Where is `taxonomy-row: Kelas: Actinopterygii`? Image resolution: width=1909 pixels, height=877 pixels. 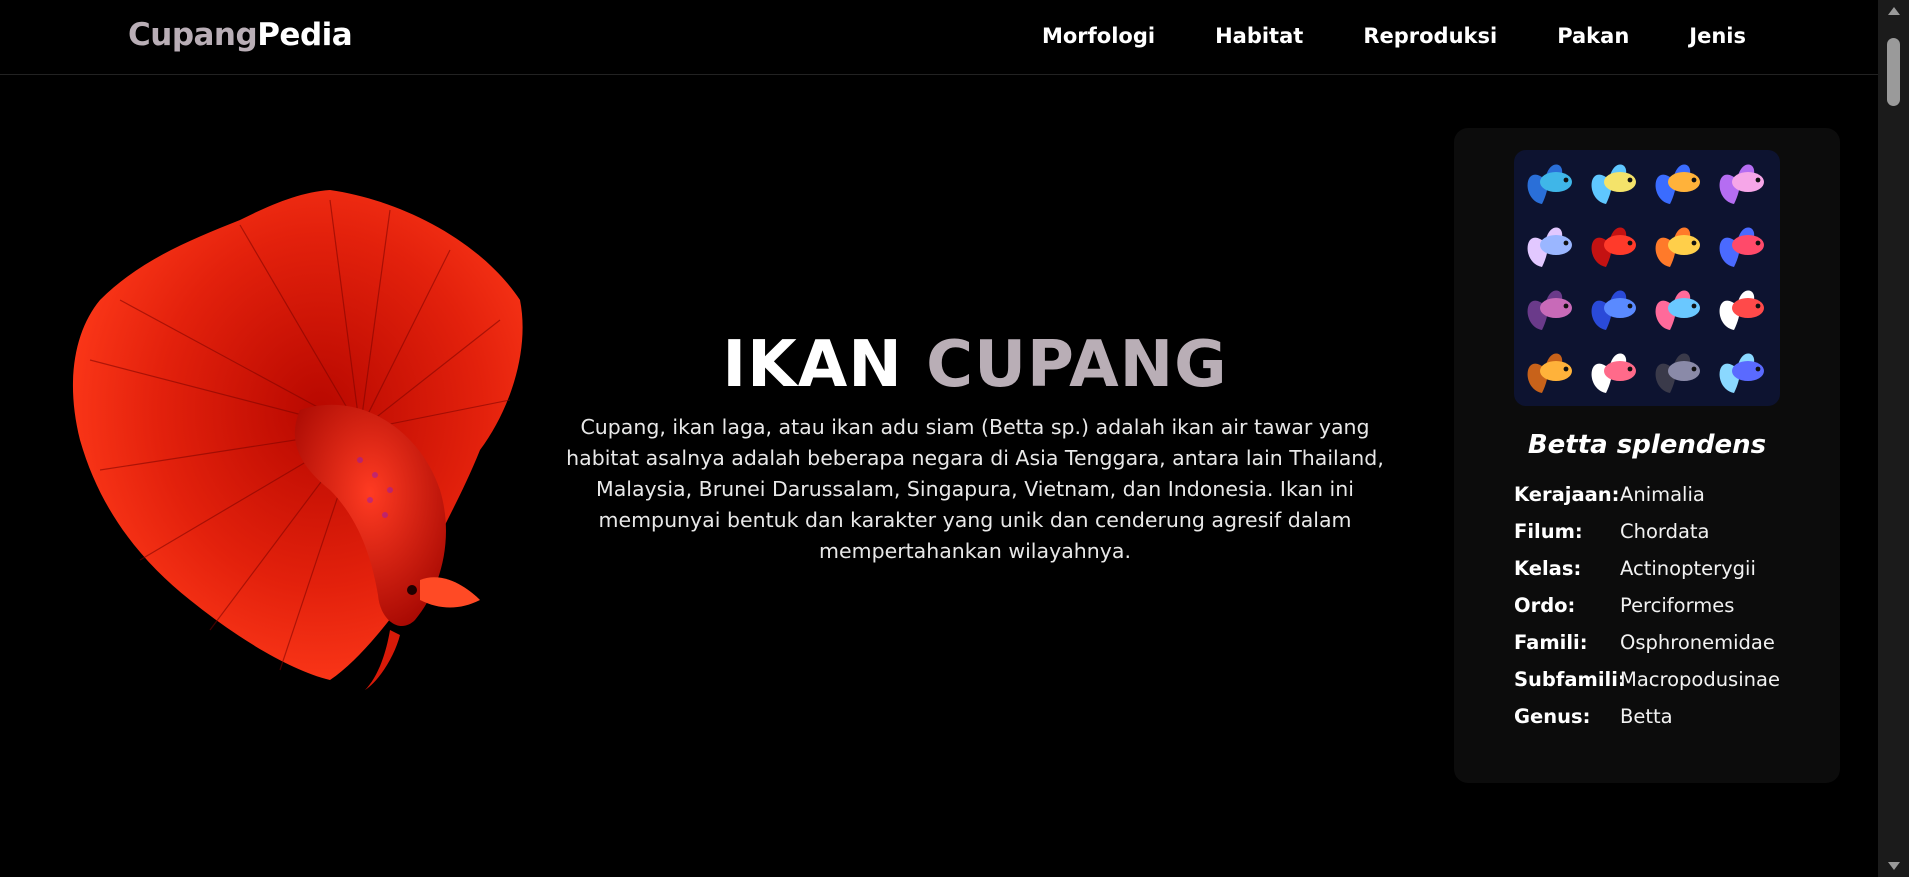 taxonomy-row: Kelas: Actinopterygii is located at coordinates (1647, 568).